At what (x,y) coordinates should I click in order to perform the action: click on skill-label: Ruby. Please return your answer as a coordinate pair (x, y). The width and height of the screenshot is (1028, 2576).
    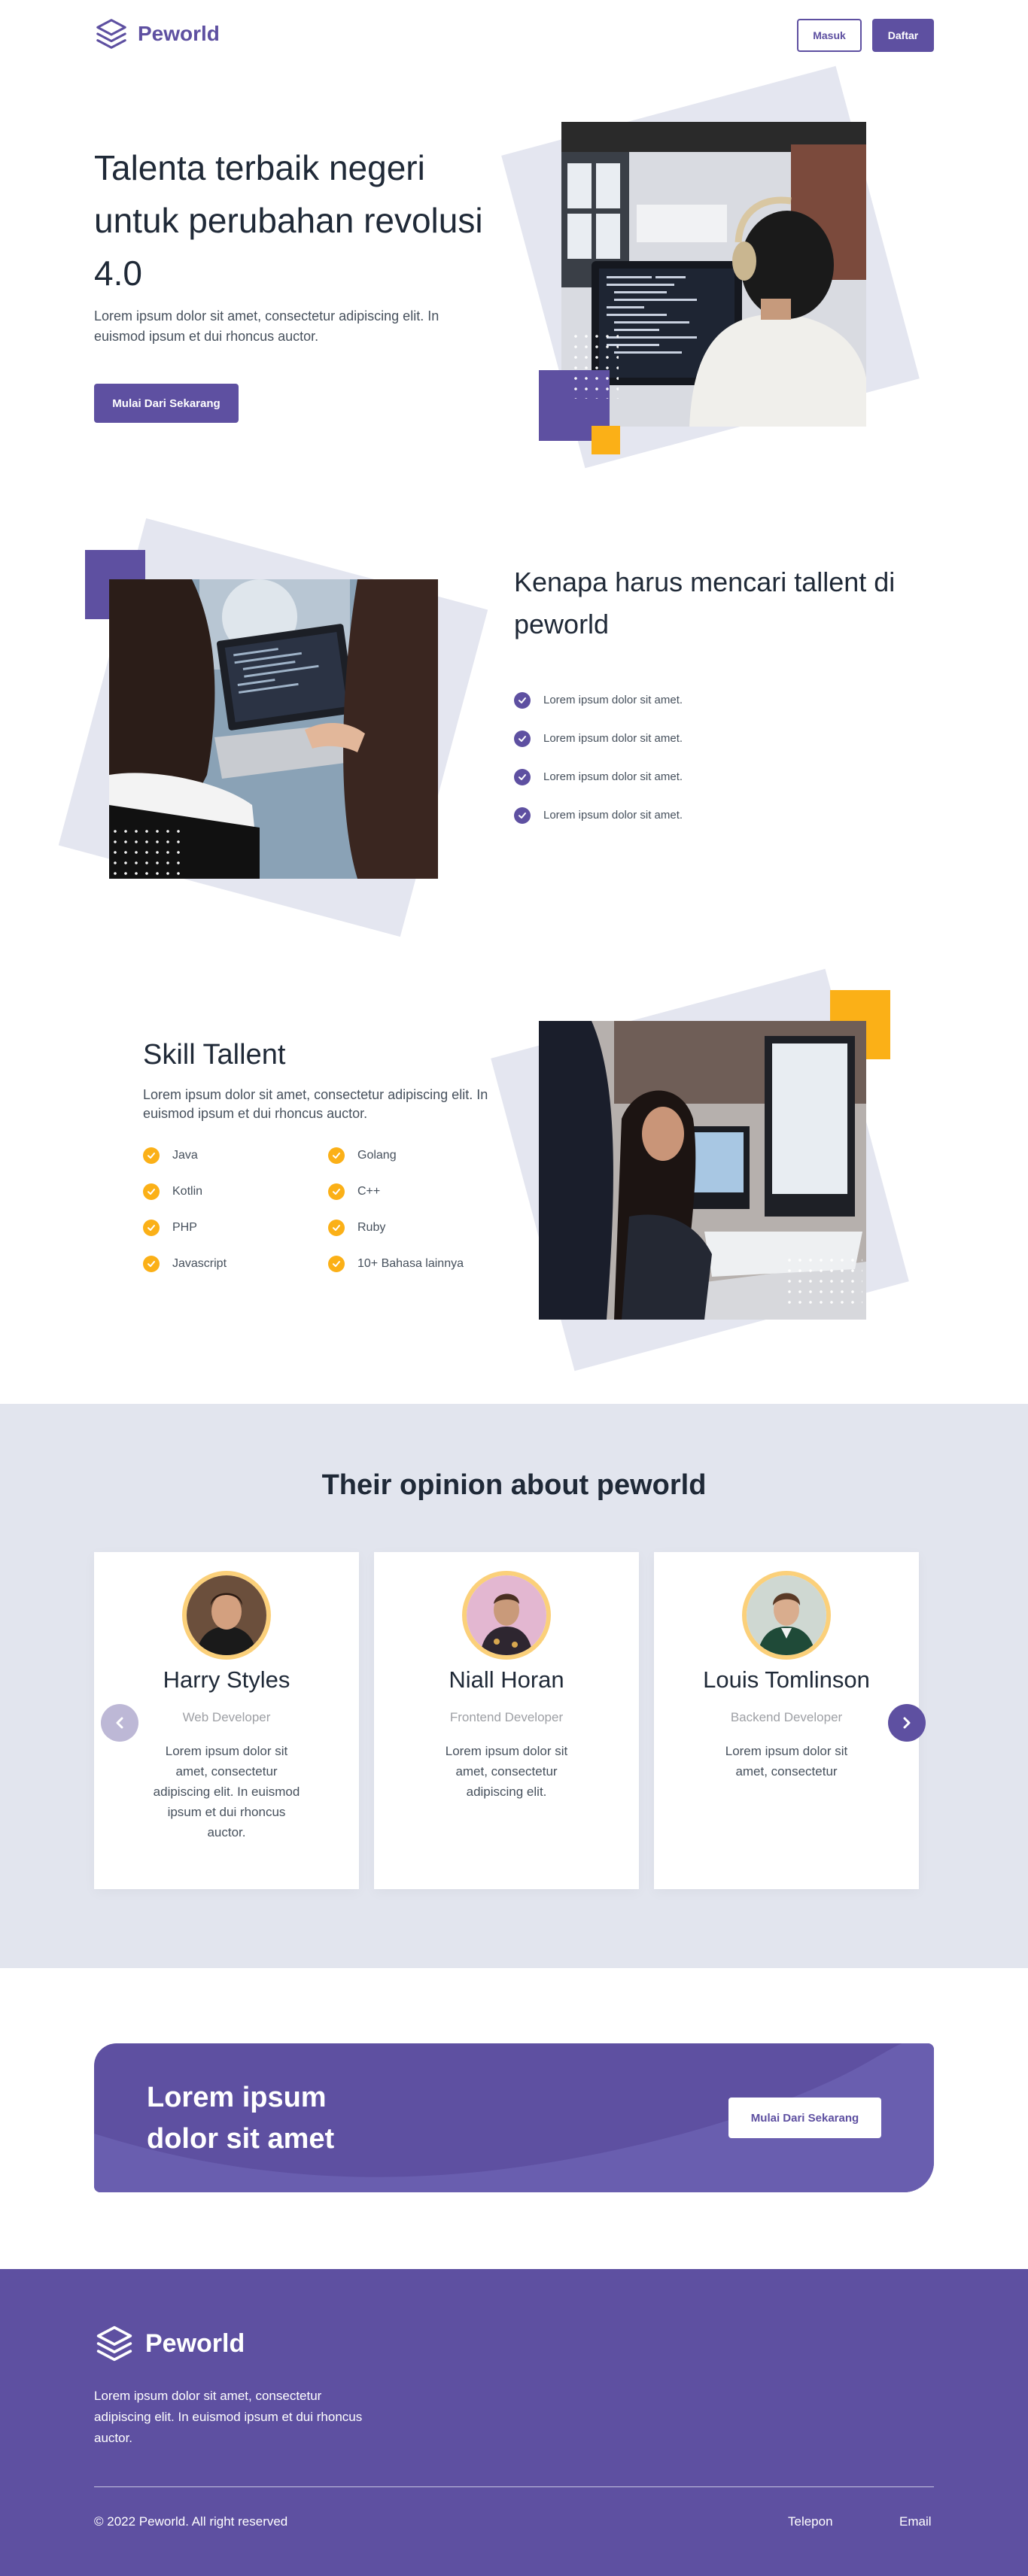
    Looking at the image, I should click on (371, 1227).